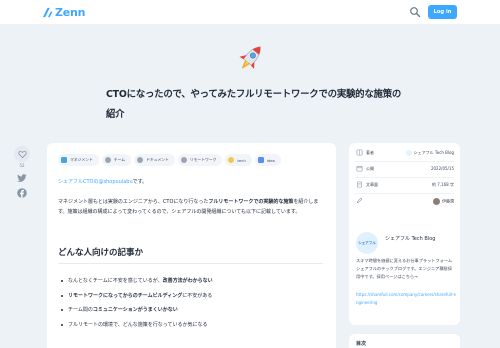 The image size is (500, 348). I want to click on authors-row: 伊藤潤, so click(404, 201).